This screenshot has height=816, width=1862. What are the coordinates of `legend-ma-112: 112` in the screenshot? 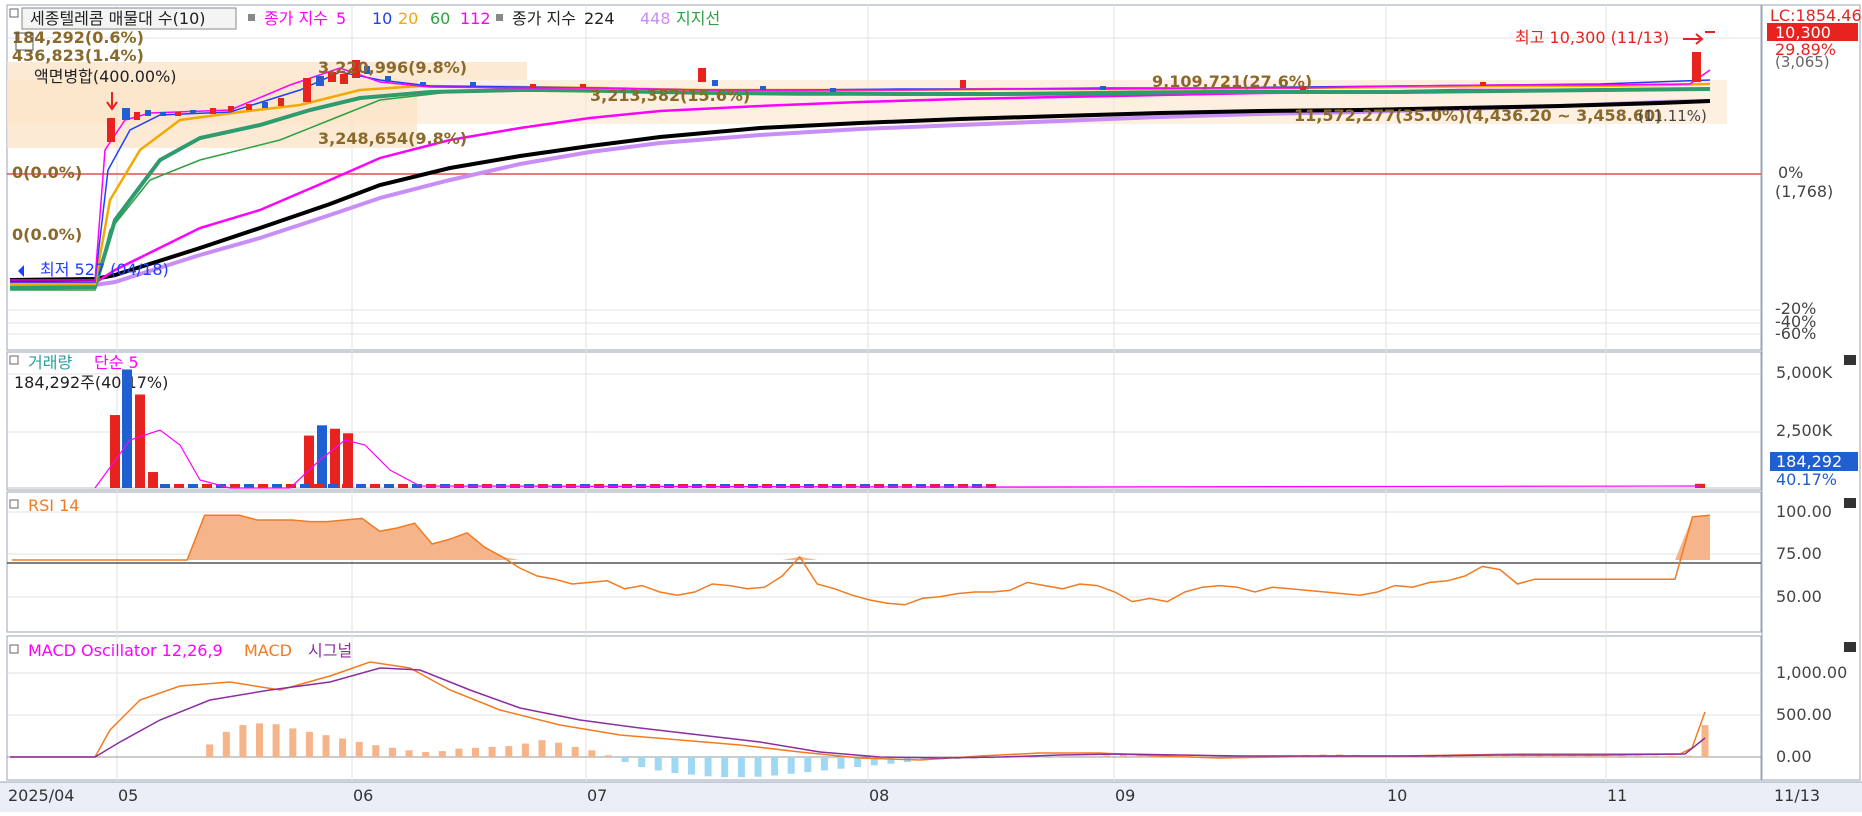 It's located at (475, 18).